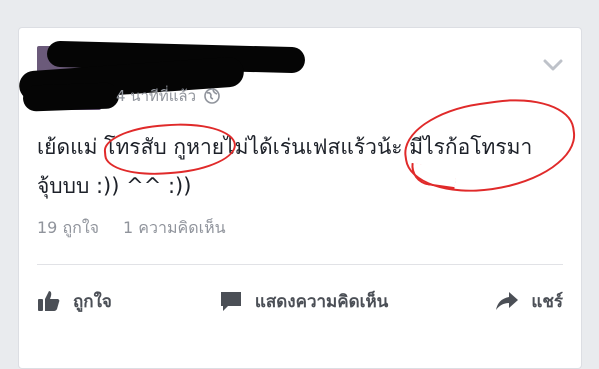 The height and width of the screenshot is (369, 599). Describe the element at coordinates (300, 264) in the screenshot. I see `divider` at that location.